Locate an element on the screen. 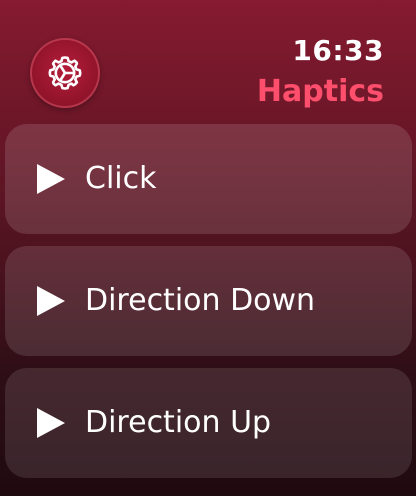  status-time: 16:33 is located at coordinates (338, 50).